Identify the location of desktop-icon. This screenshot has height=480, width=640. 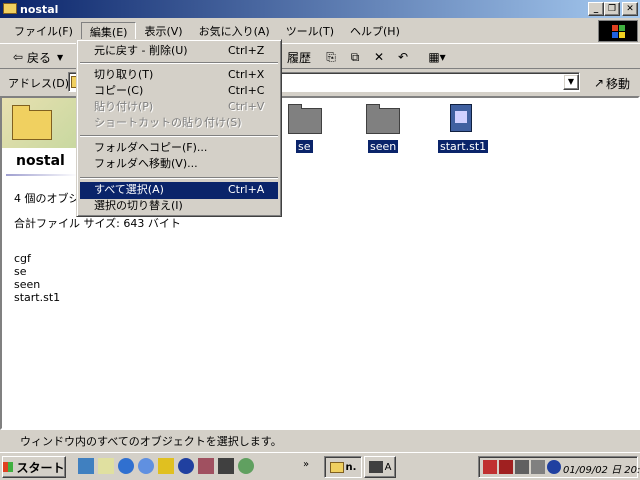
(86, 466).